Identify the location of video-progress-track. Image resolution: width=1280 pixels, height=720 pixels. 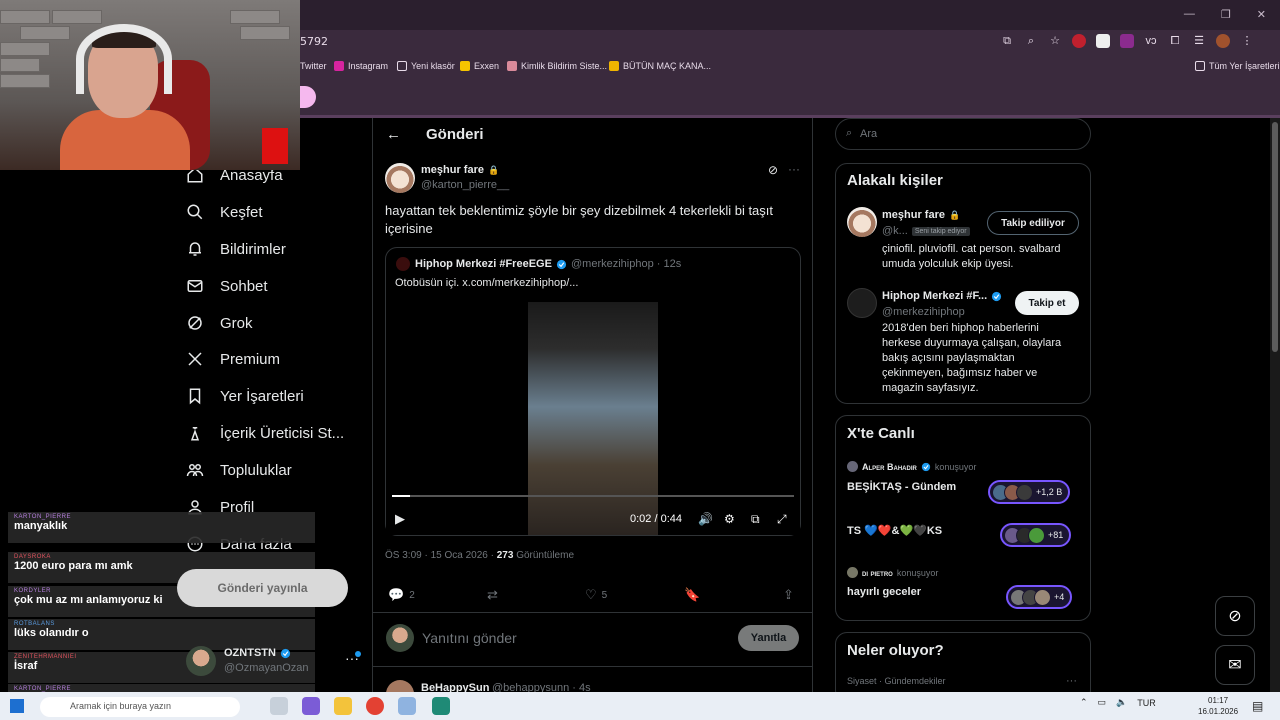
(593, 496).